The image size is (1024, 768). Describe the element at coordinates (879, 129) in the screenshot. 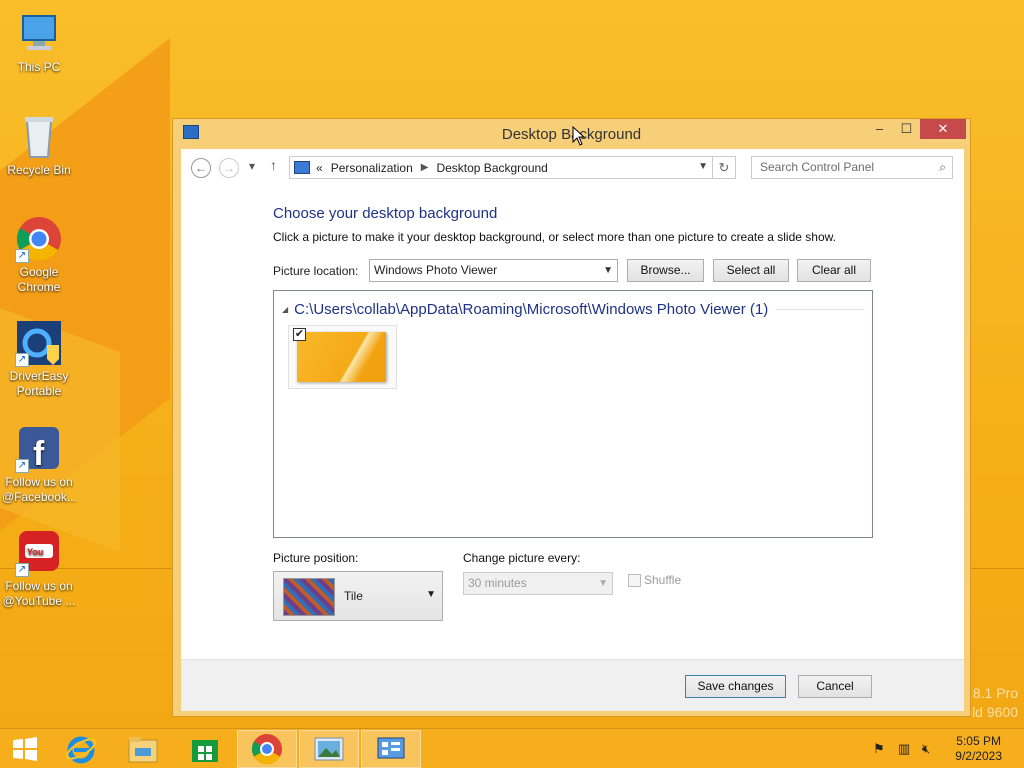

I see `minimize-button: –` at that location.